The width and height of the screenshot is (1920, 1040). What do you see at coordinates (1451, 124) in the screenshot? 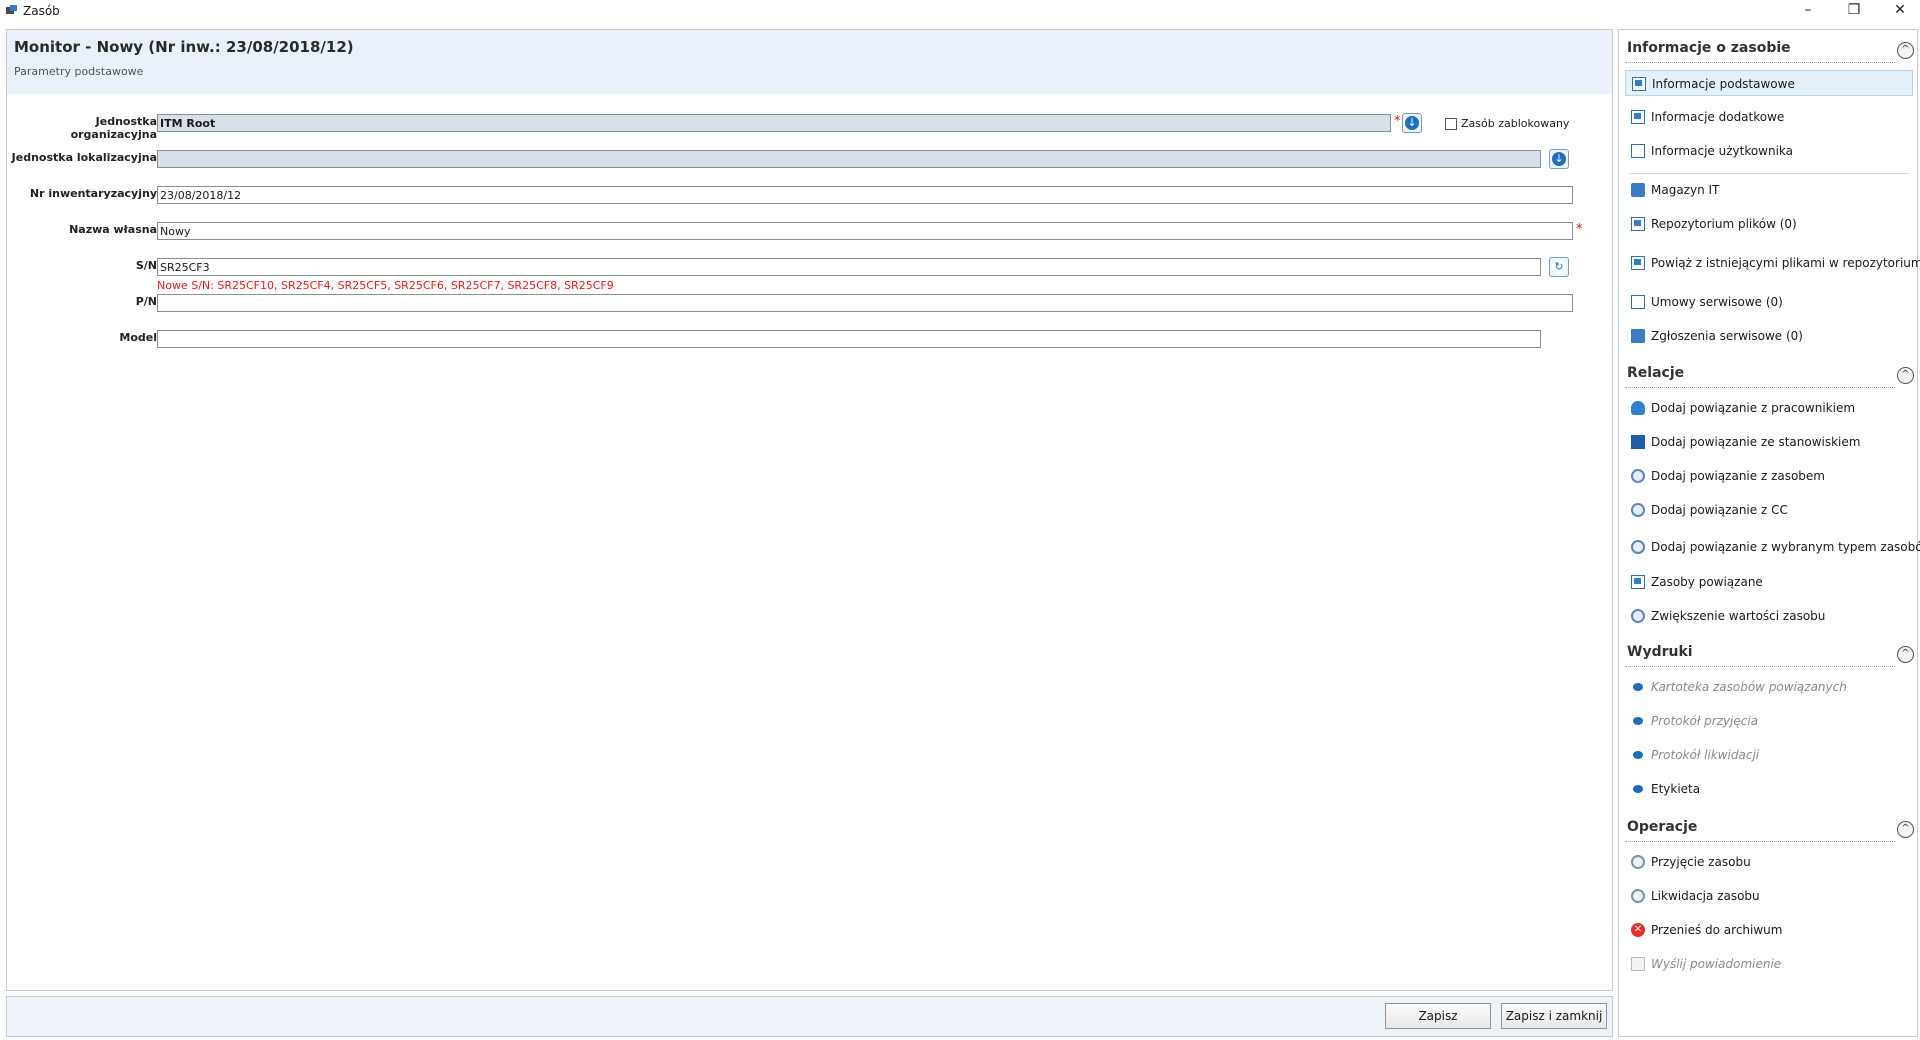
I see `blocked-checkbox` at bounding box center [1451, 124].